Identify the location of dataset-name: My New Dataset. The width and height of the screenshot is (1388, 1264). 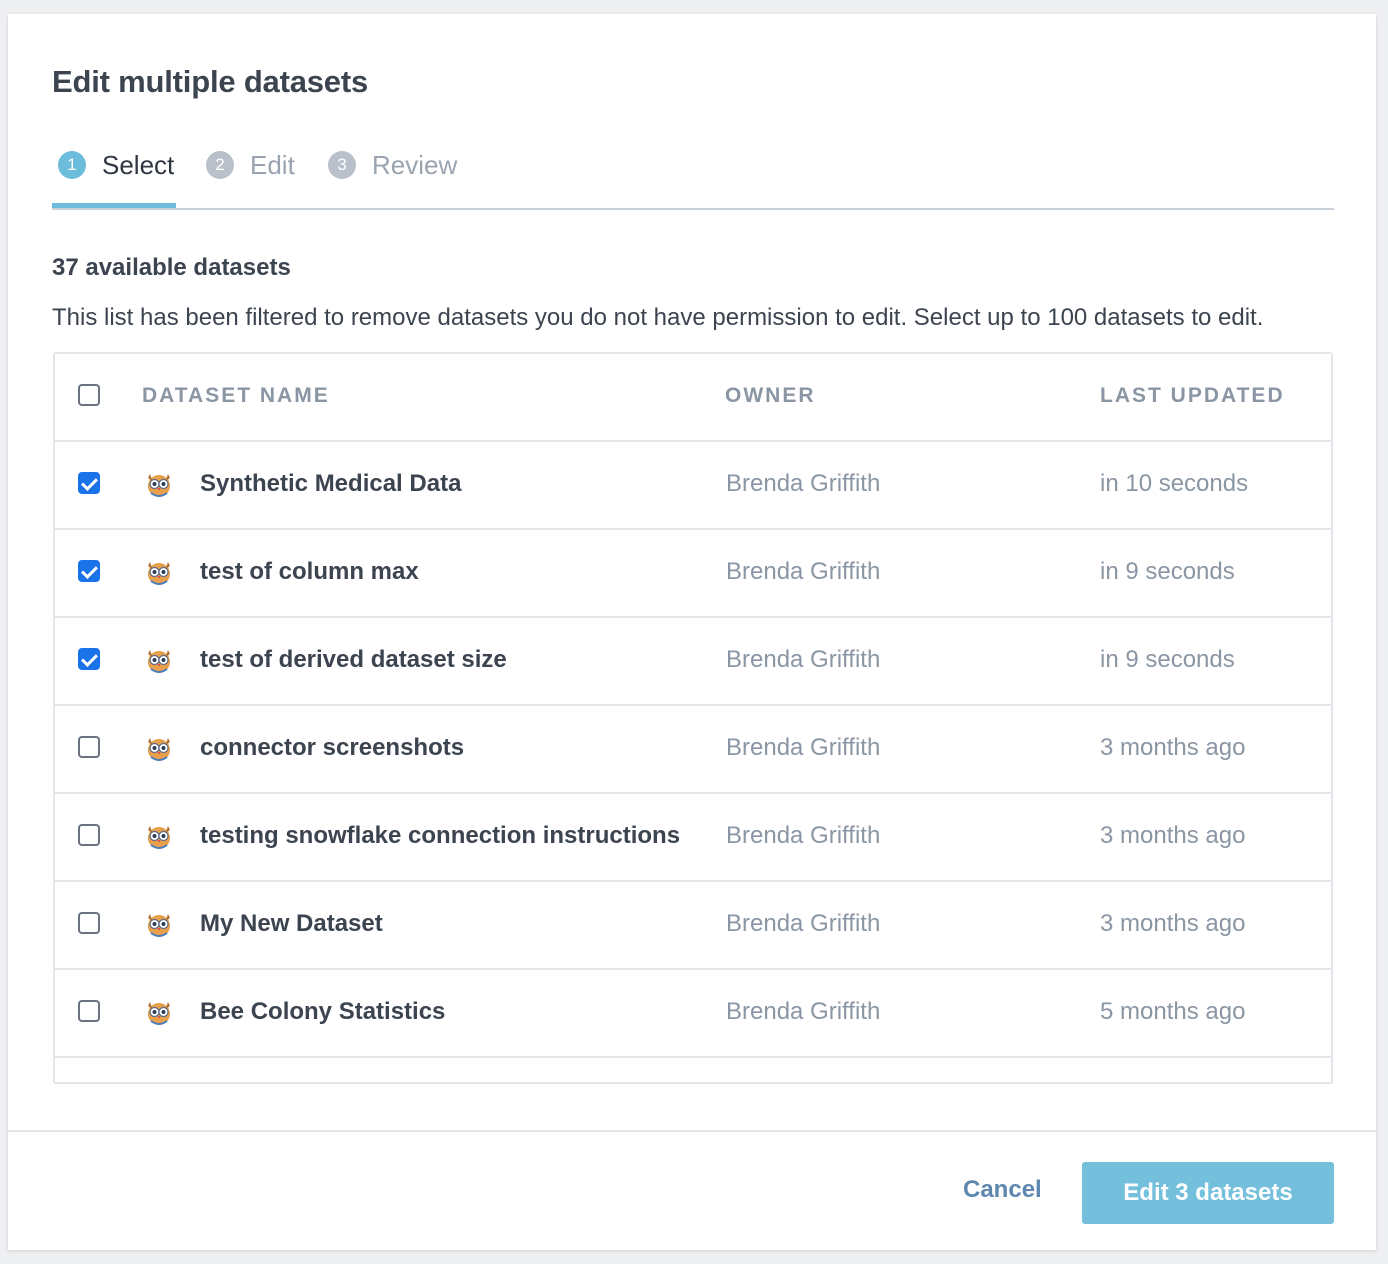
(291, 924).